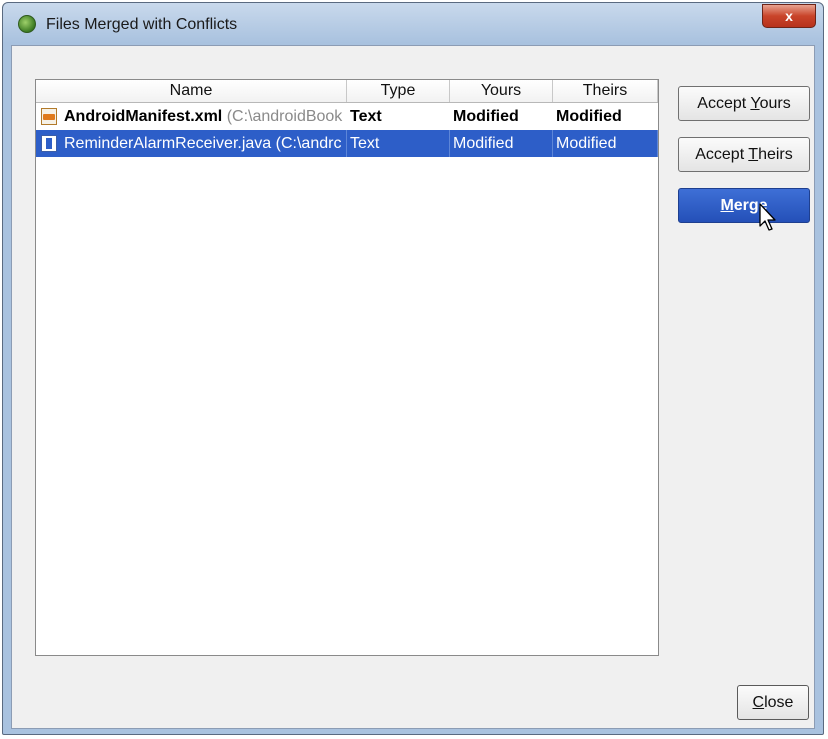 The width and height of the screenshot is (828, 739). Describe the element at coordinates (753, 154) in the screenshot. I see `mnemonic-letter: T` at that location.